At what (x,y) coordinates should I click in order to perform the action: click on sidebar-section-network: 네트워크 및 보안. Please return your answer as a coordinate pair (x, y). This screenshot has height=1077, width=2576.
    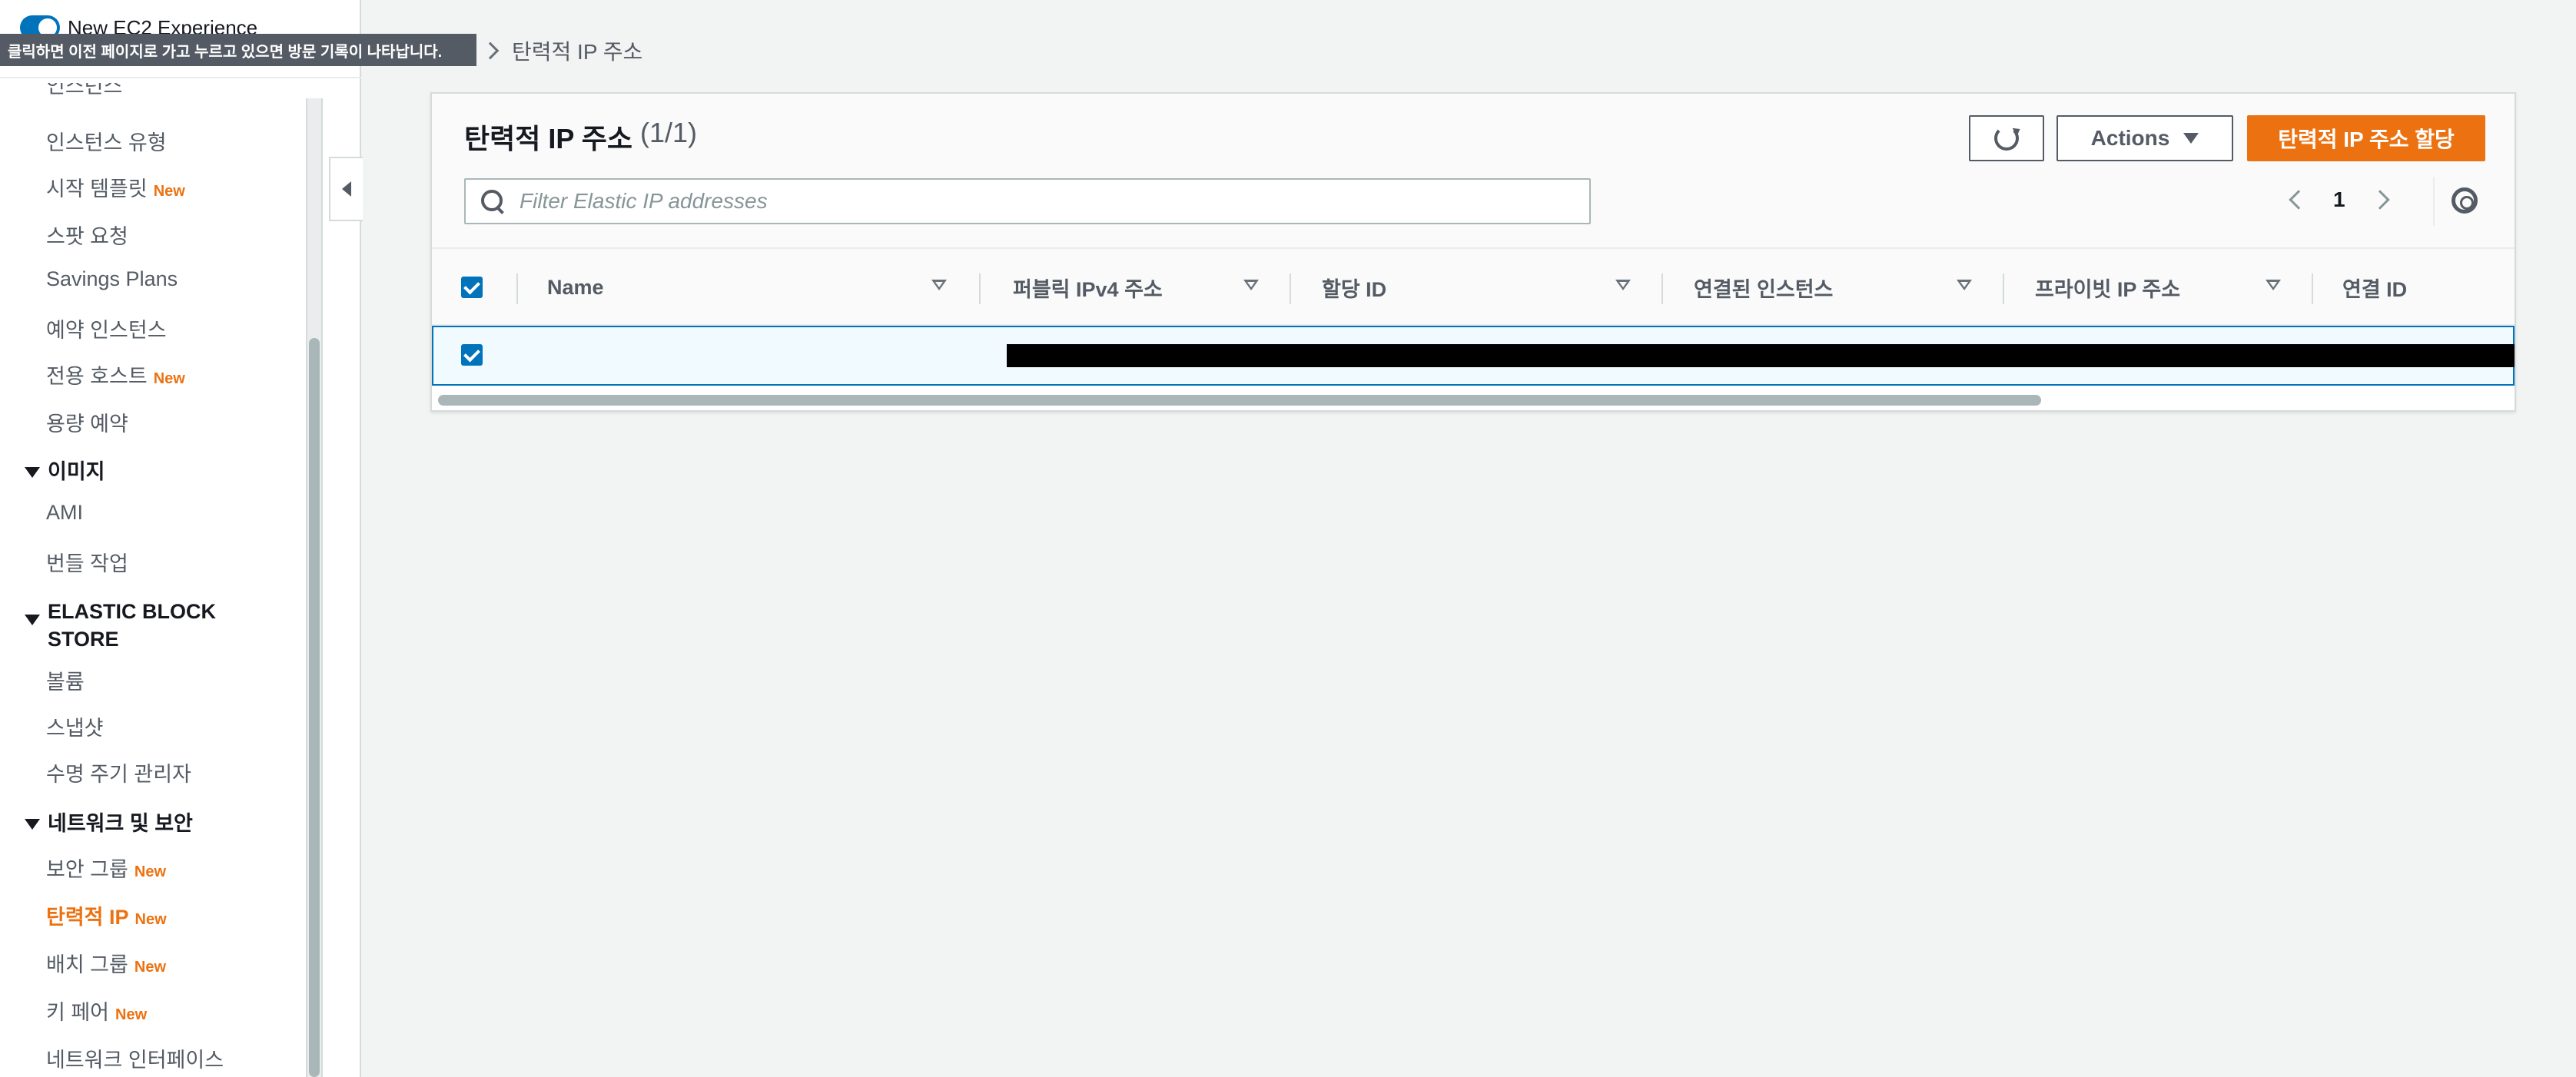
    Looking at the image, I should click on (109, 823).